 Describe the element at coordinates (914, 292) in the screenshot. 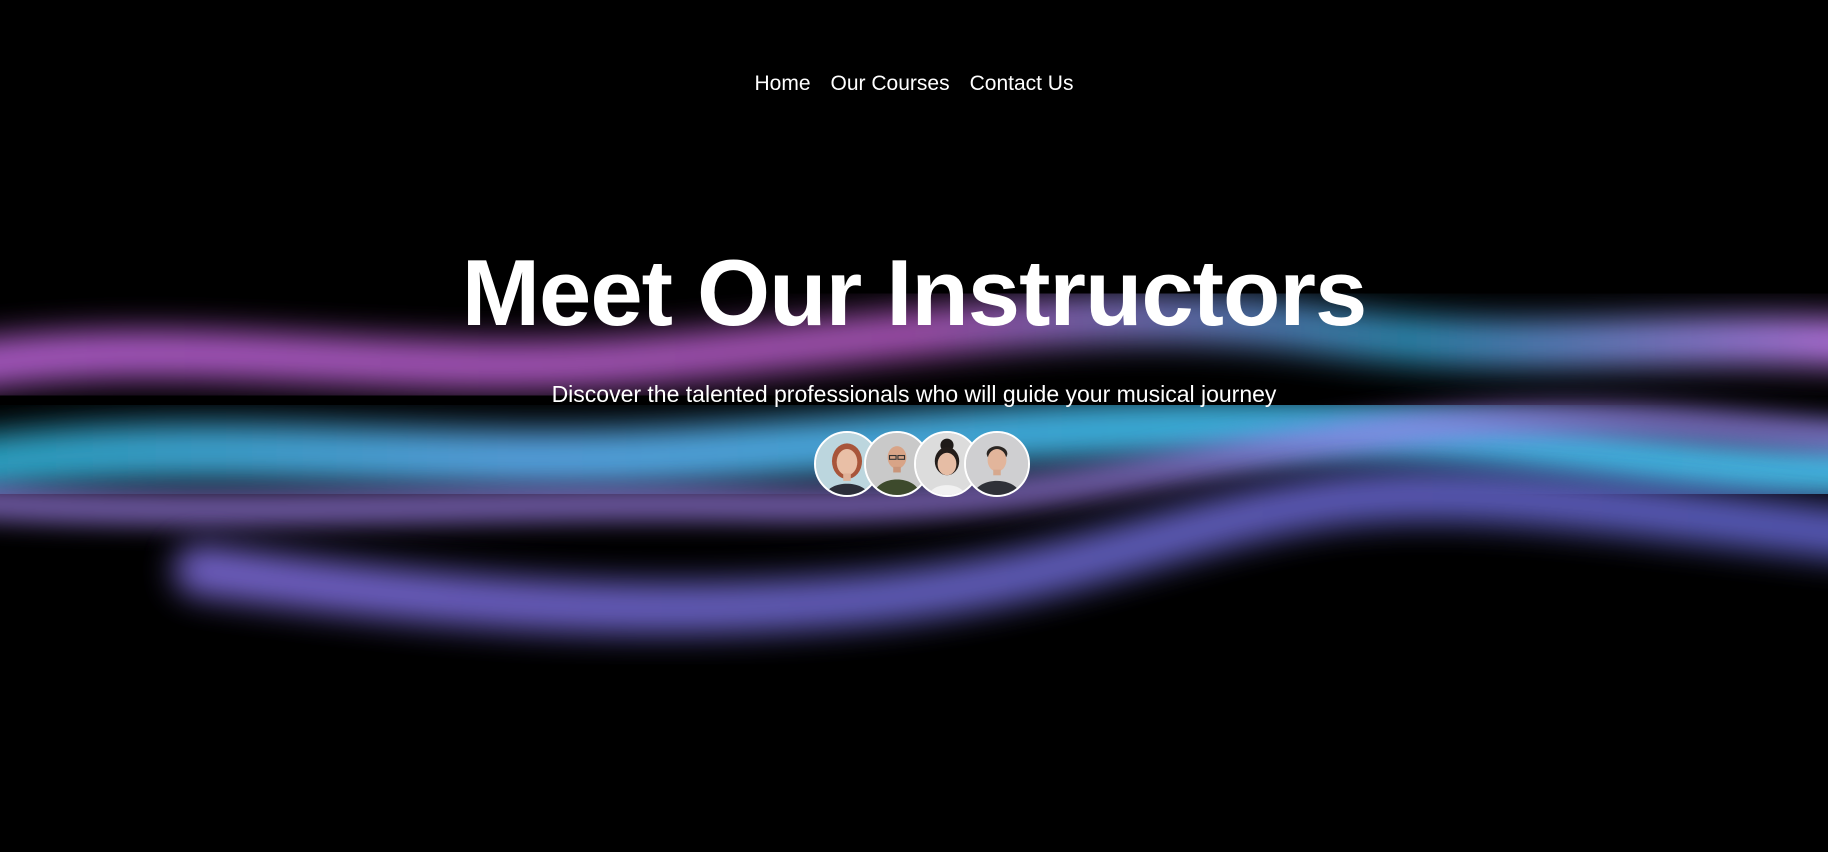

I see `hero-title: Meet Our Instructors` at that location.